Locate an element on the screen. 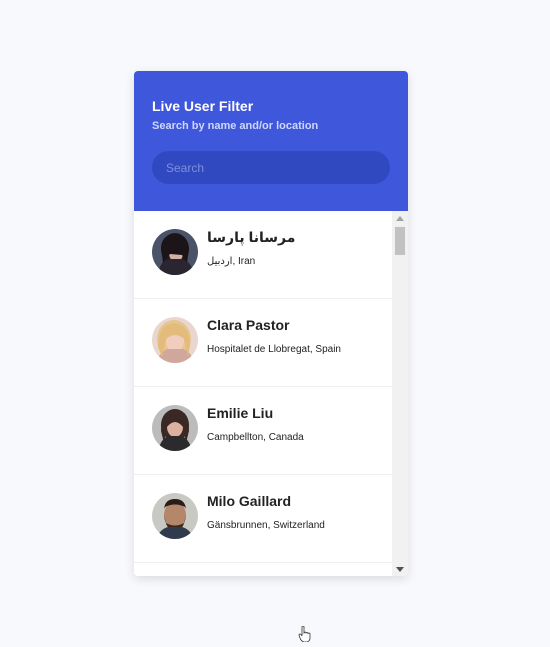  list-item: Emilie Liu Campbellton, Canada is located at coordinates (263, 431).